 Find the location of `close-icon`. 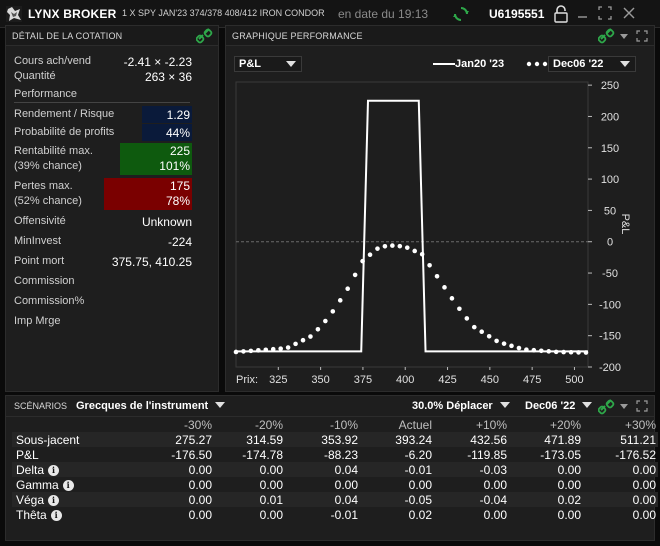

close-icon is located at coordinates (629, 13).